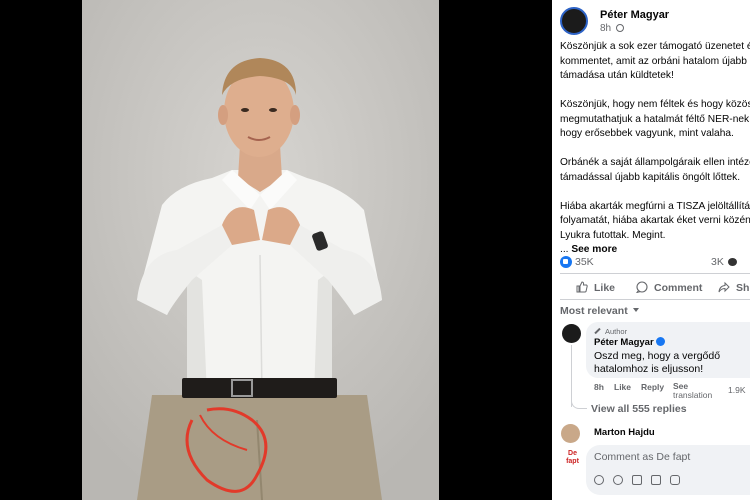 The height and width of the screenshot is (500, 750). Describe the element at coordinates (669, 287) in the screenshot. I see `comment-button: Comment` at that location.